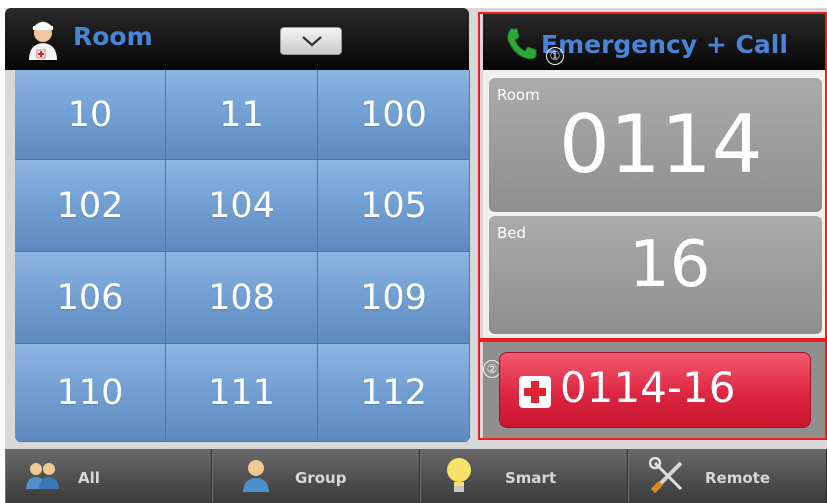  What do you see at coordinates (666, 475) in the screenshot?
I see `tools-icon` at bounding box center [666, 475].